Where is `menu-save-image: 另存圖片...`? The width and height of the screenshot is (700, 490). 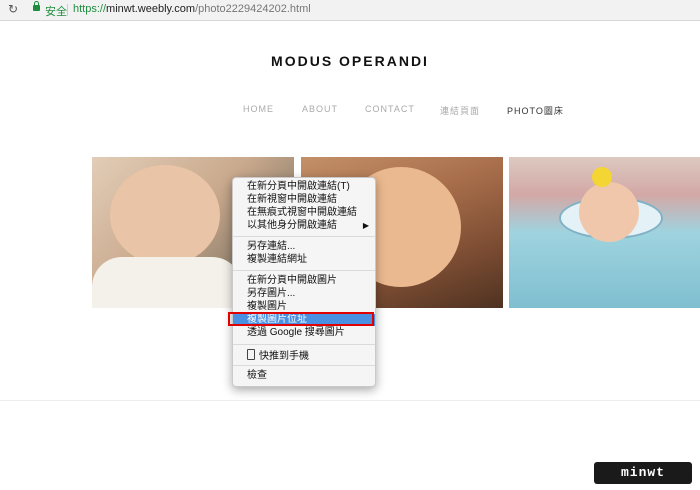
menu-save-image: 另存圖片... is located at coordinates (304, 294).